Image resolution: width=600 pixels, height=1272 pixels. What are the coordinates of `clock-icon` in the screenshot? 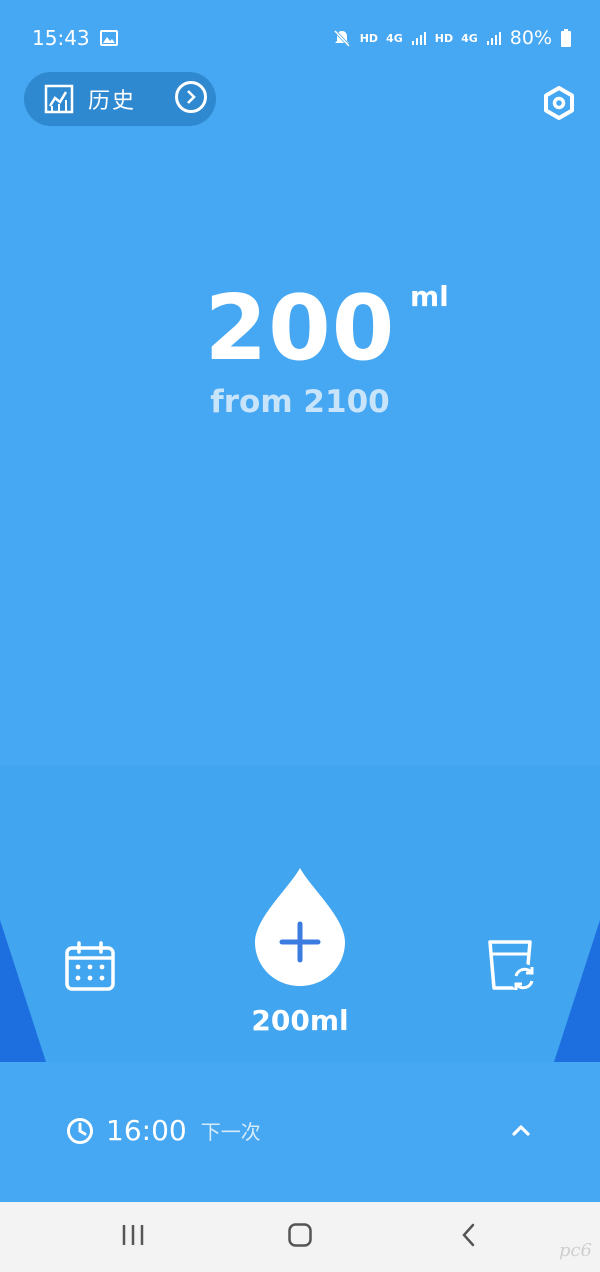 It's located at (80, 1130).